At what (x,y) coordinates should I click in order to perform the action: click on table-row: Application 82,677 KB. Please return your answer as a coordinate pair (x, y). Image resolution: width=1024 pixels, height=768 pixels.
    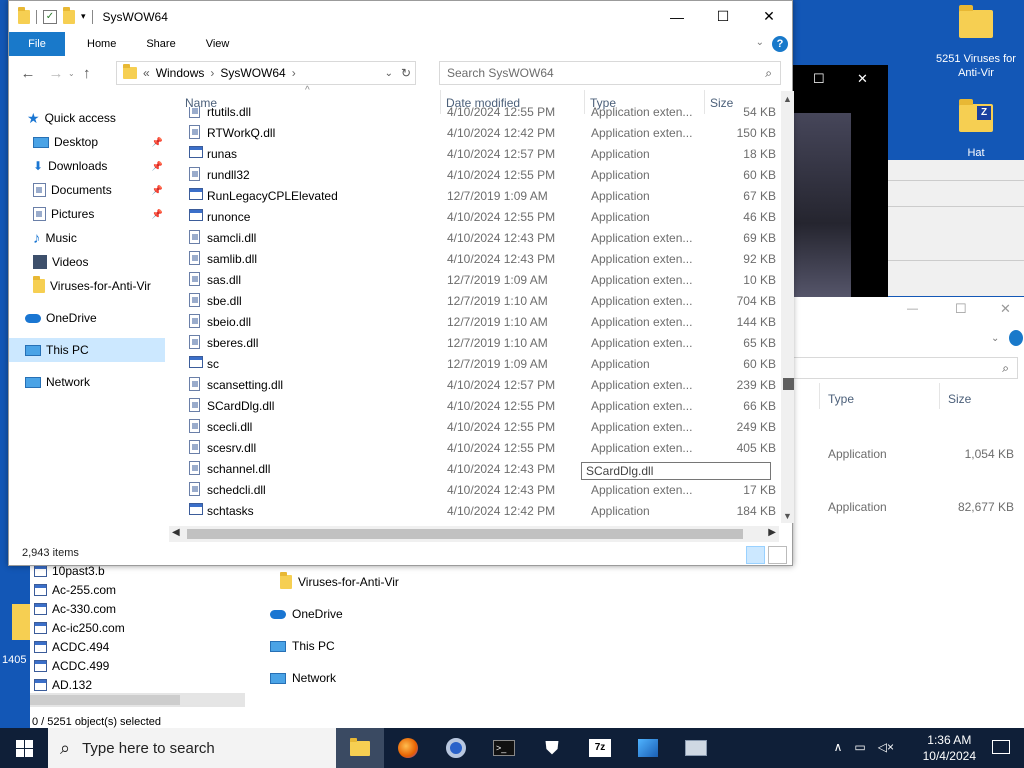
    Looking at the image, I should click on (908, 510).